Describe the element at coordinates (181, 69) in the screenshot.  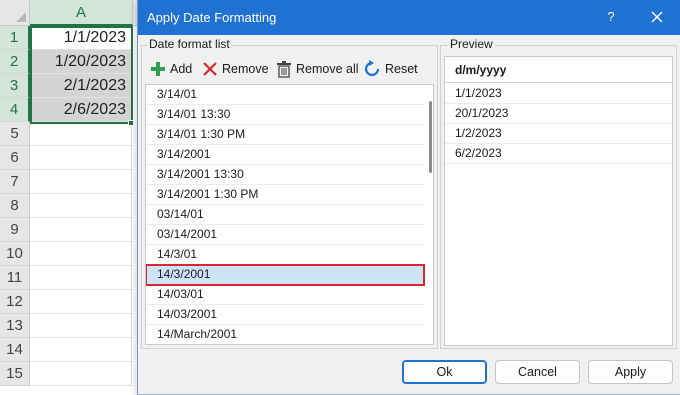
I see `add-label: Add` at that location.